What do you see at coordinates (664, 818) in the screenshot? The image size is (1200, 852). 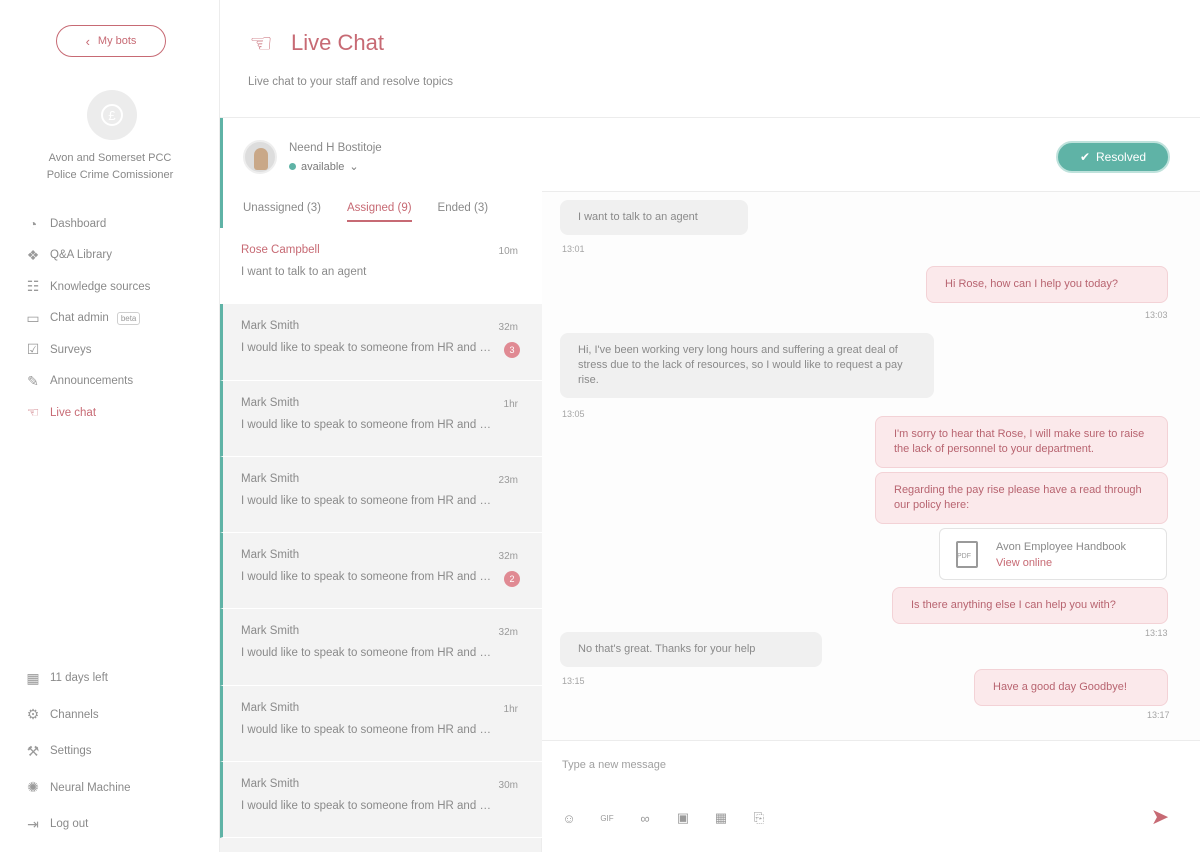 I see `composer-tools: ☺ GIF ∞ ▣ ▦ ⎘` at bounding box center [664, 818].